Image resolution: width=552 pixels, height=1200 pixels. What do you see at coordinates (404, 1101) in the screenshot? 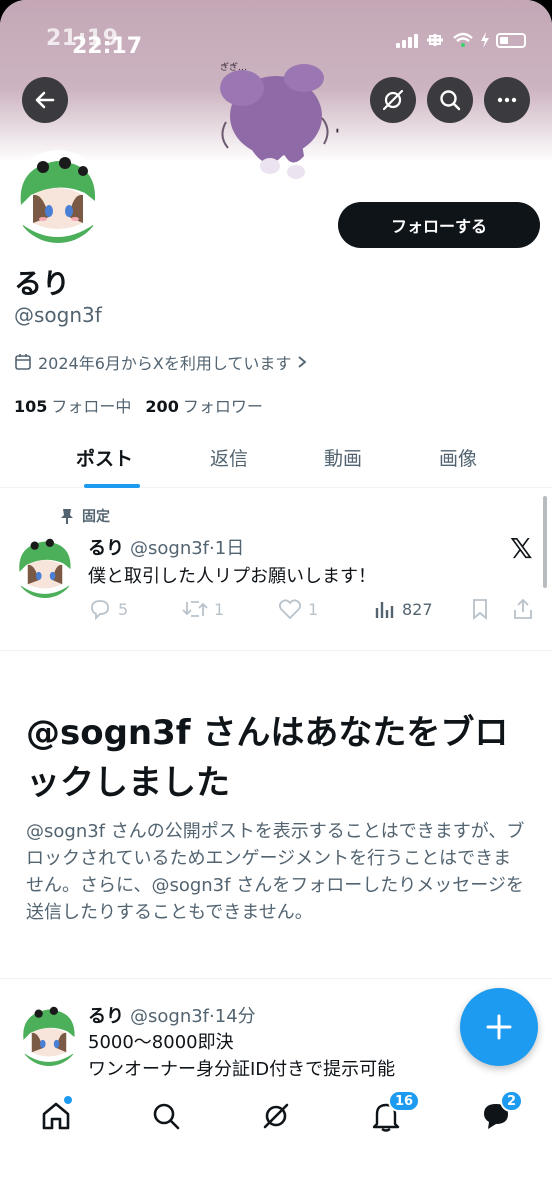
I see `notifications-badge: 16` at bounding box center [404, 1101].